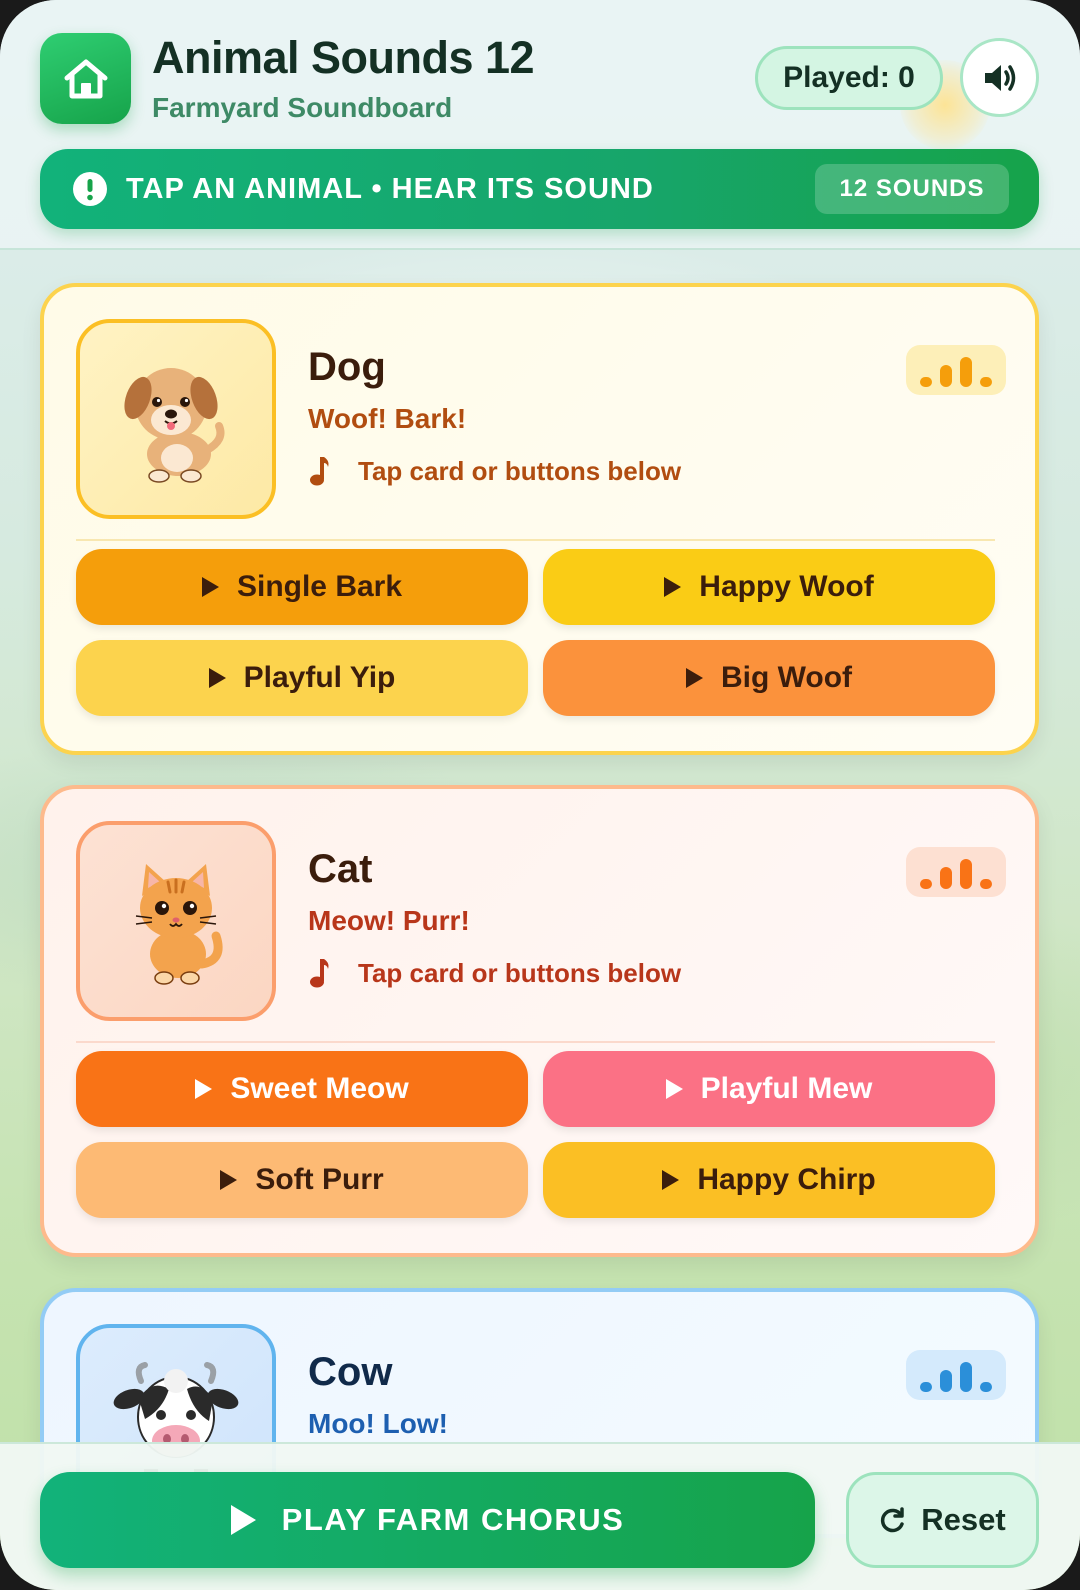 The width and height of the screenshot is (1080, 1590). Describe the element at coordinates (319, 586) in the screenshot. I see `button-label: Single Bark` at that location.